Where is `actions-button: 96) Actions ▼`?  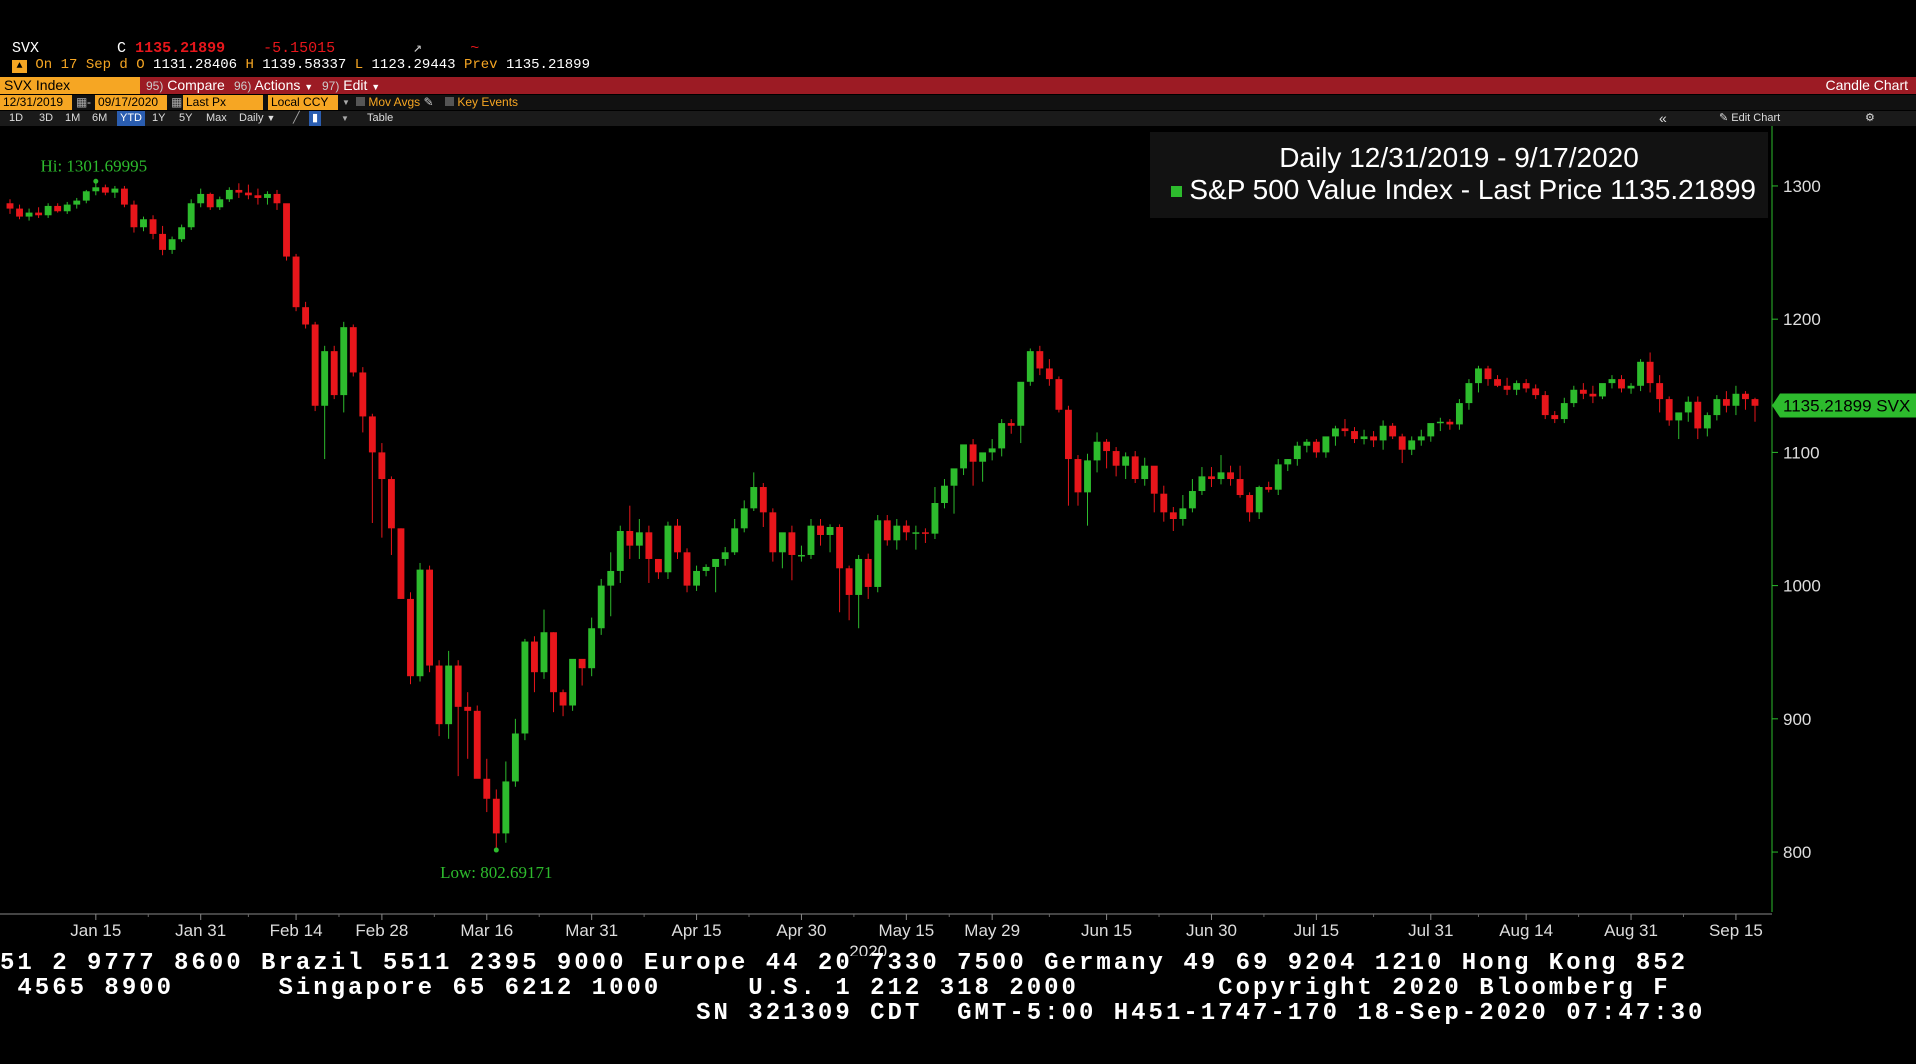 actions-button: 96) Actions ▼ is located at coordinates (273, 85).